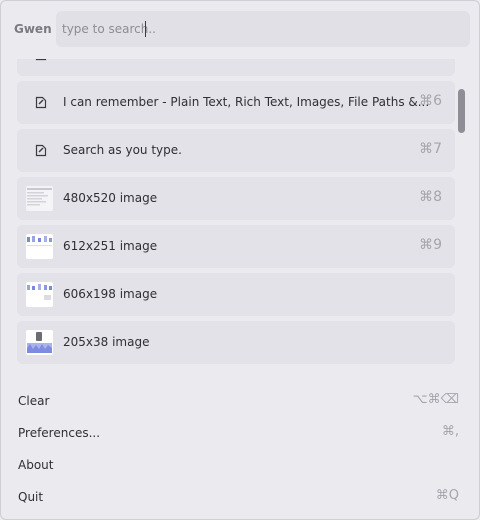  I want to click on clipboard-item-shortcut: ⌘6, so click(430, 101).